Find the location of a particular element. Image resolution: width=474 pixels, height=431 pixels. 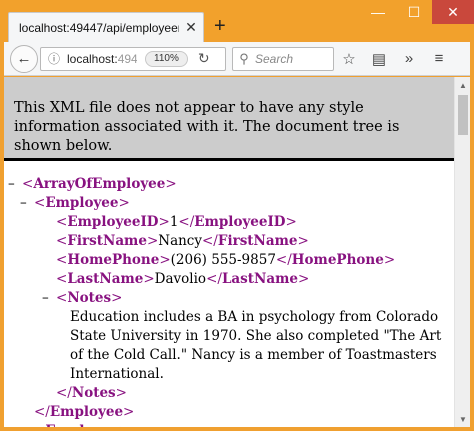

title-bar: localhost:49447/api/employeem ✕ + — ☐ ✕ is located at coordinates (237, 21).